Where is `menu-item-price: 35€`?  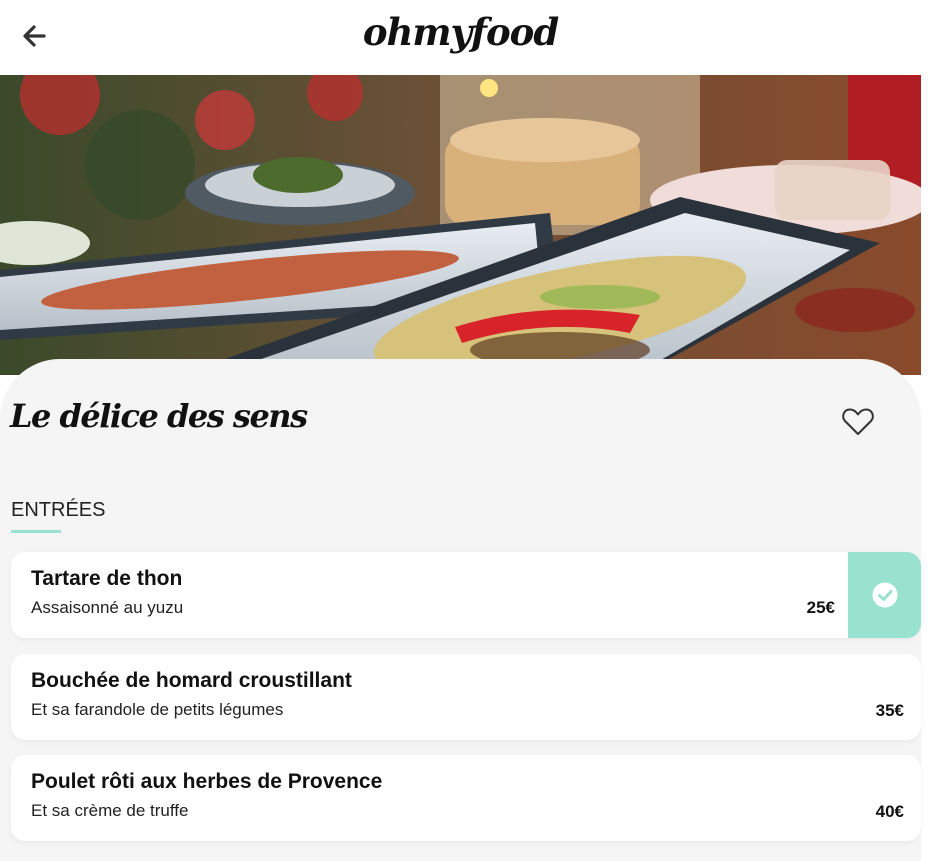 menu-item-price: 35€ is located at coordinates (889, 710).